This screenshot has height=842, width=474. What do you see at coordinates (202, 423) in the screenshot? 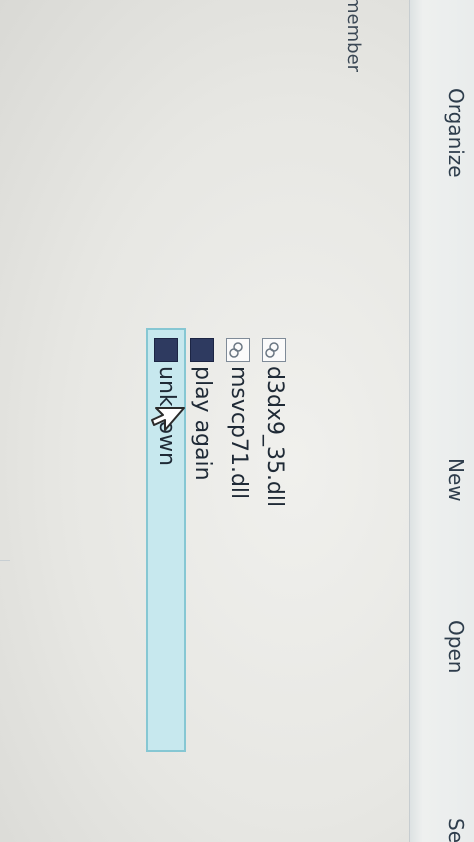
I see `file-name: play again` at bounding box center [202, 423].